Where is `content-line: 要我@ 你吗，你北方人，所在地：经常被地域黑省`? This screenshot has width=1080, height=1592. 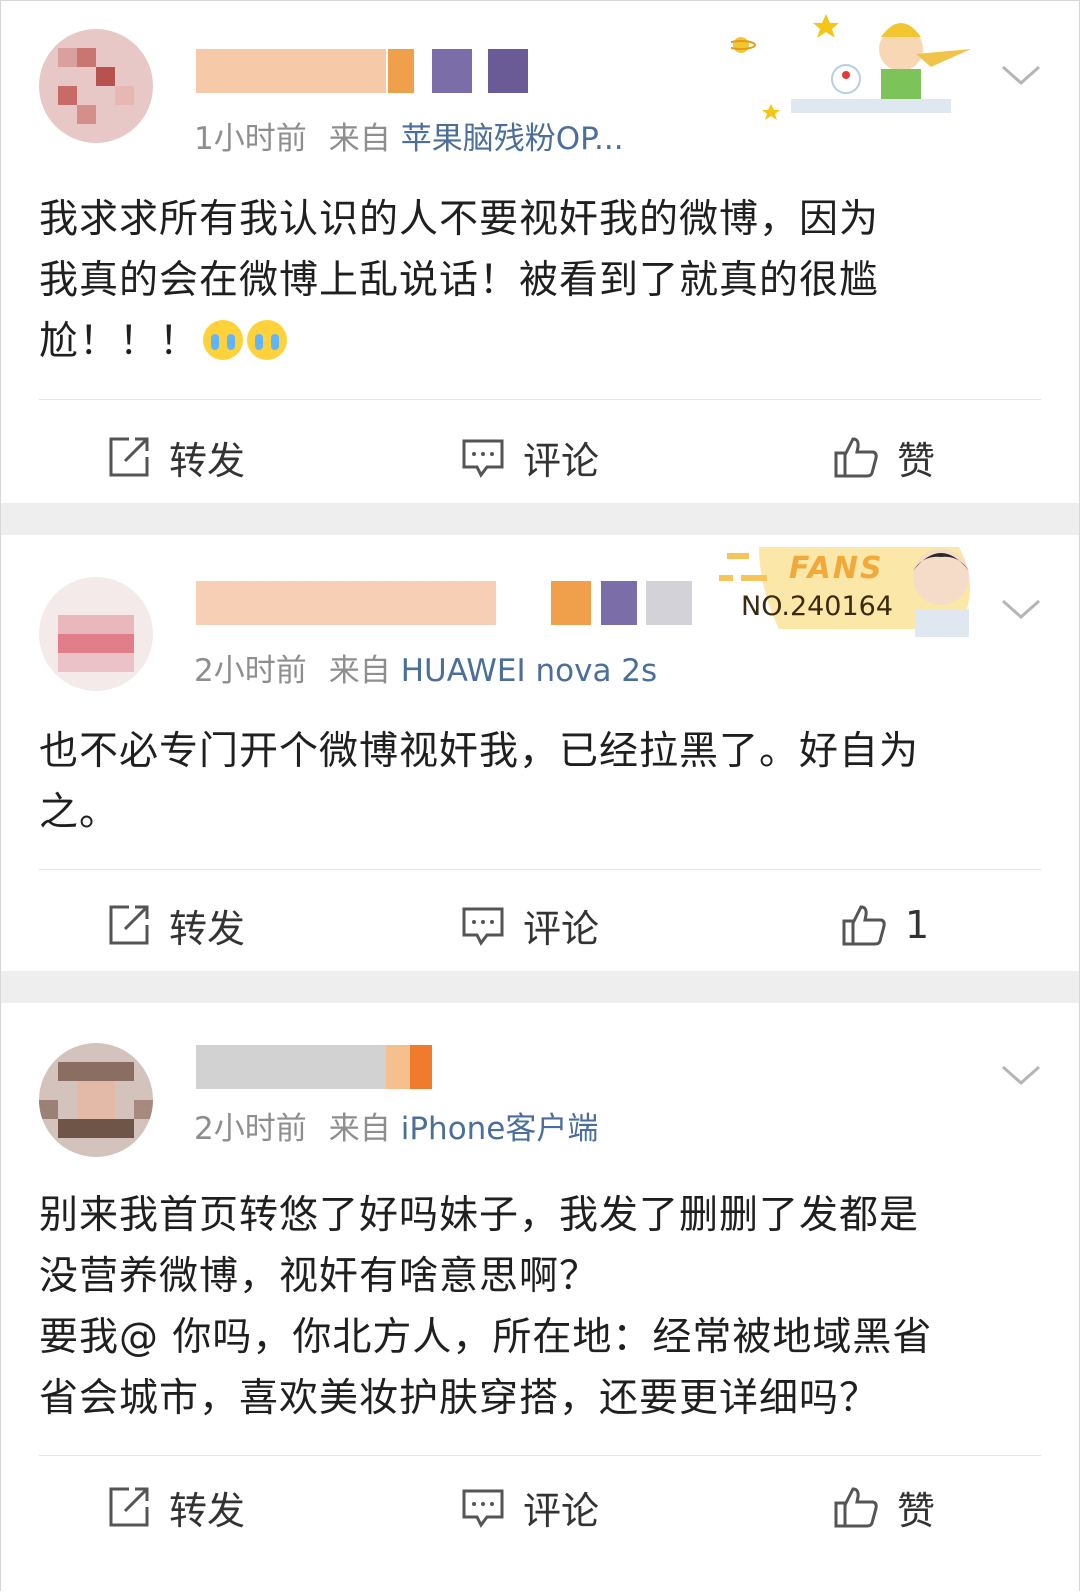
content-line: 要我@ 你吗，你北方人，所在地：经常被地域黑省 is located at coordinates (486, 1337).